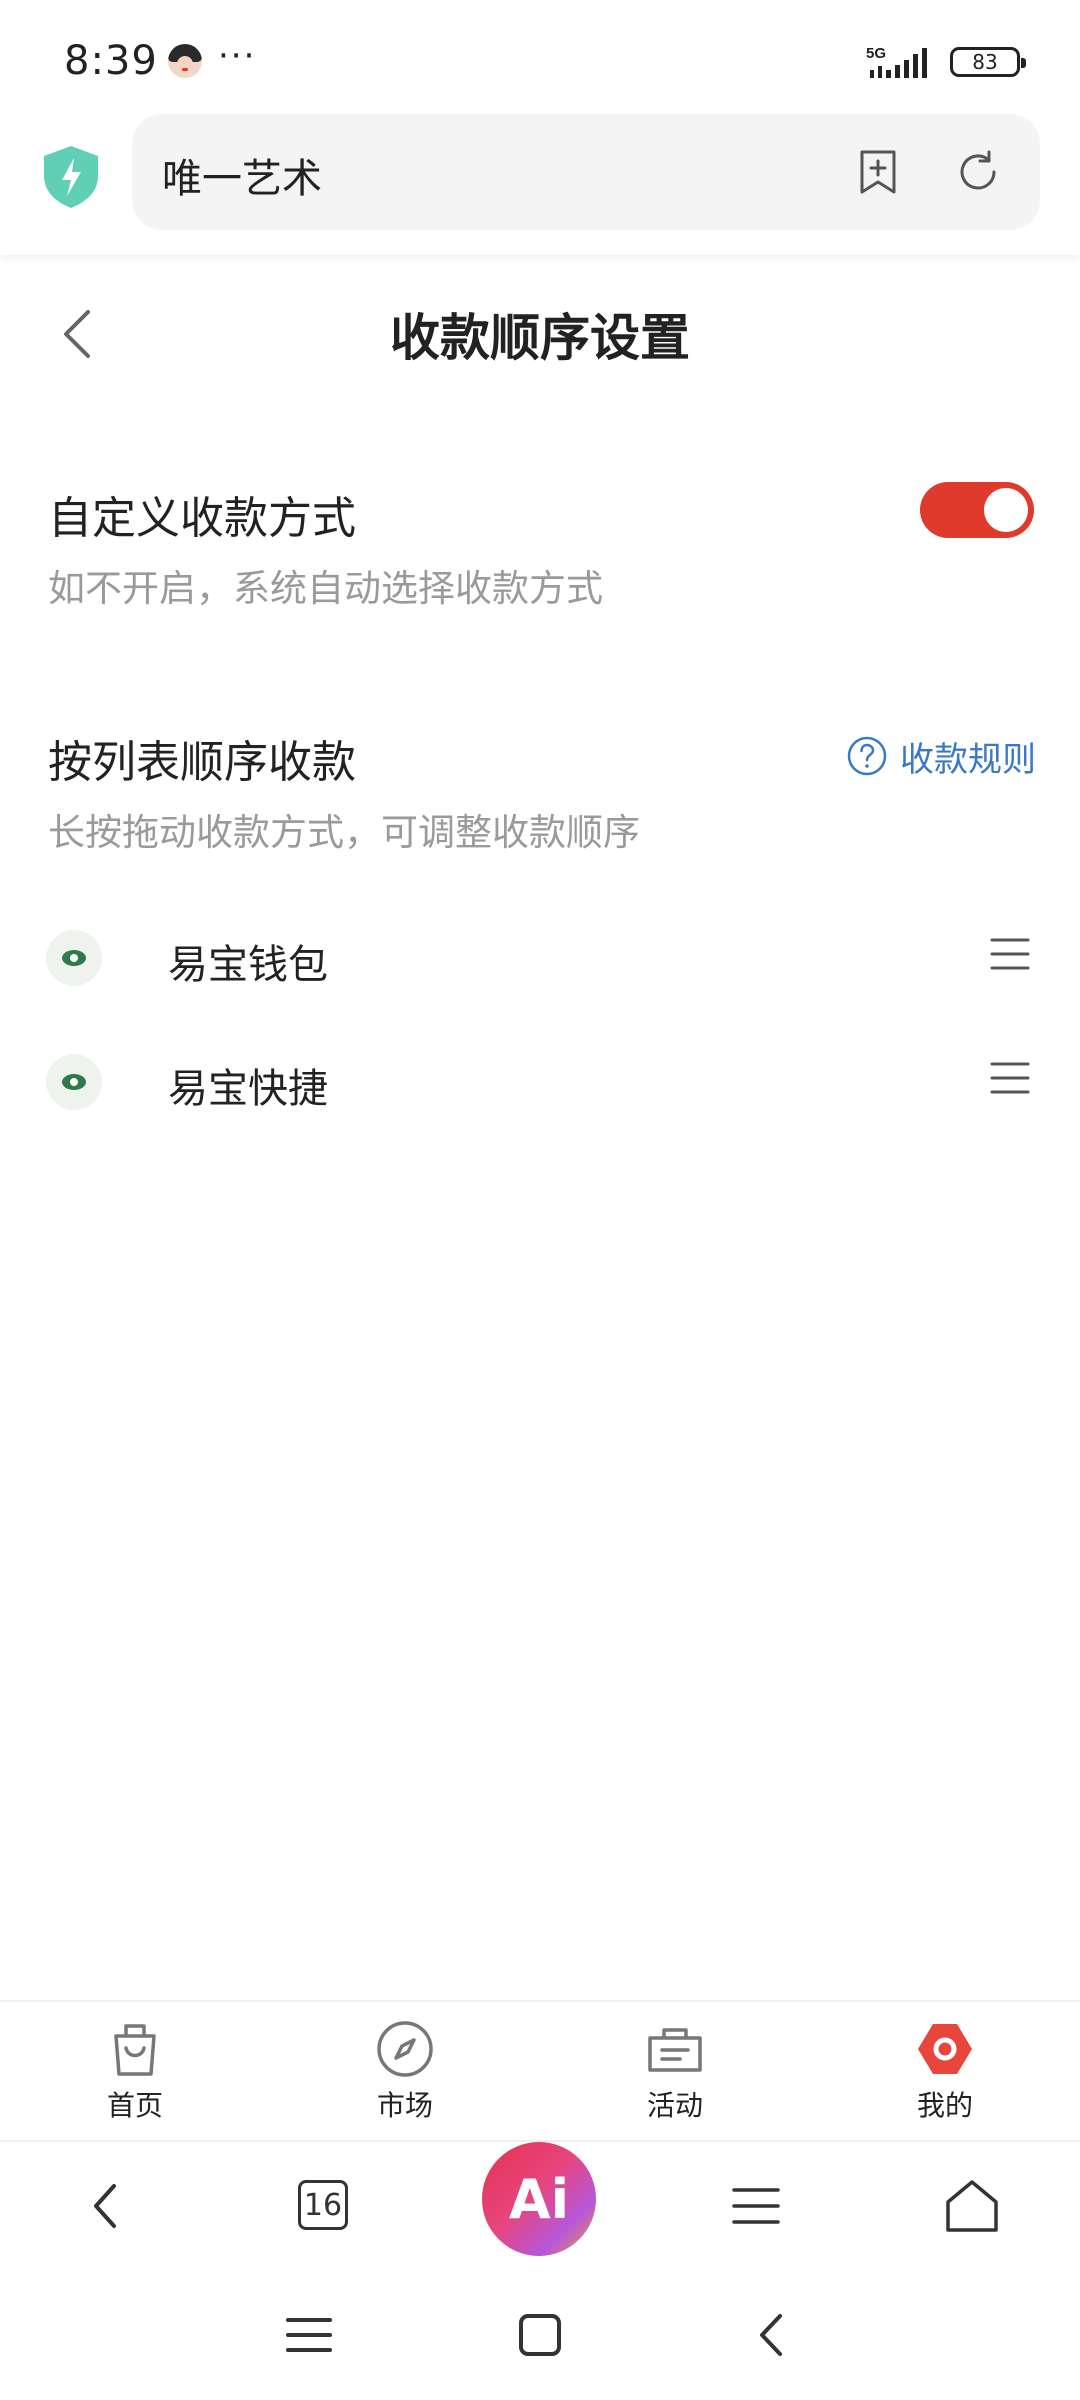  What do you see at coordinates (896, 61) in the screenshot?
I see `signal-5g-icon: 5G` at bounding box center [896, 61].